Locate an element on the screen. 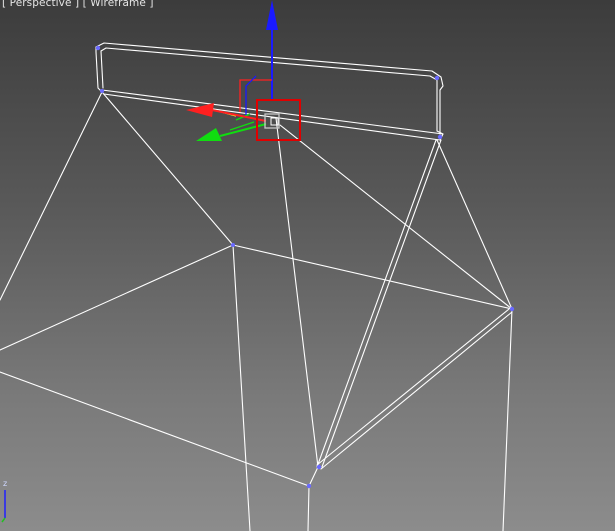 This screenshot has height=531, width=615. handle-inner-edge is located at coordinates (269, 64).